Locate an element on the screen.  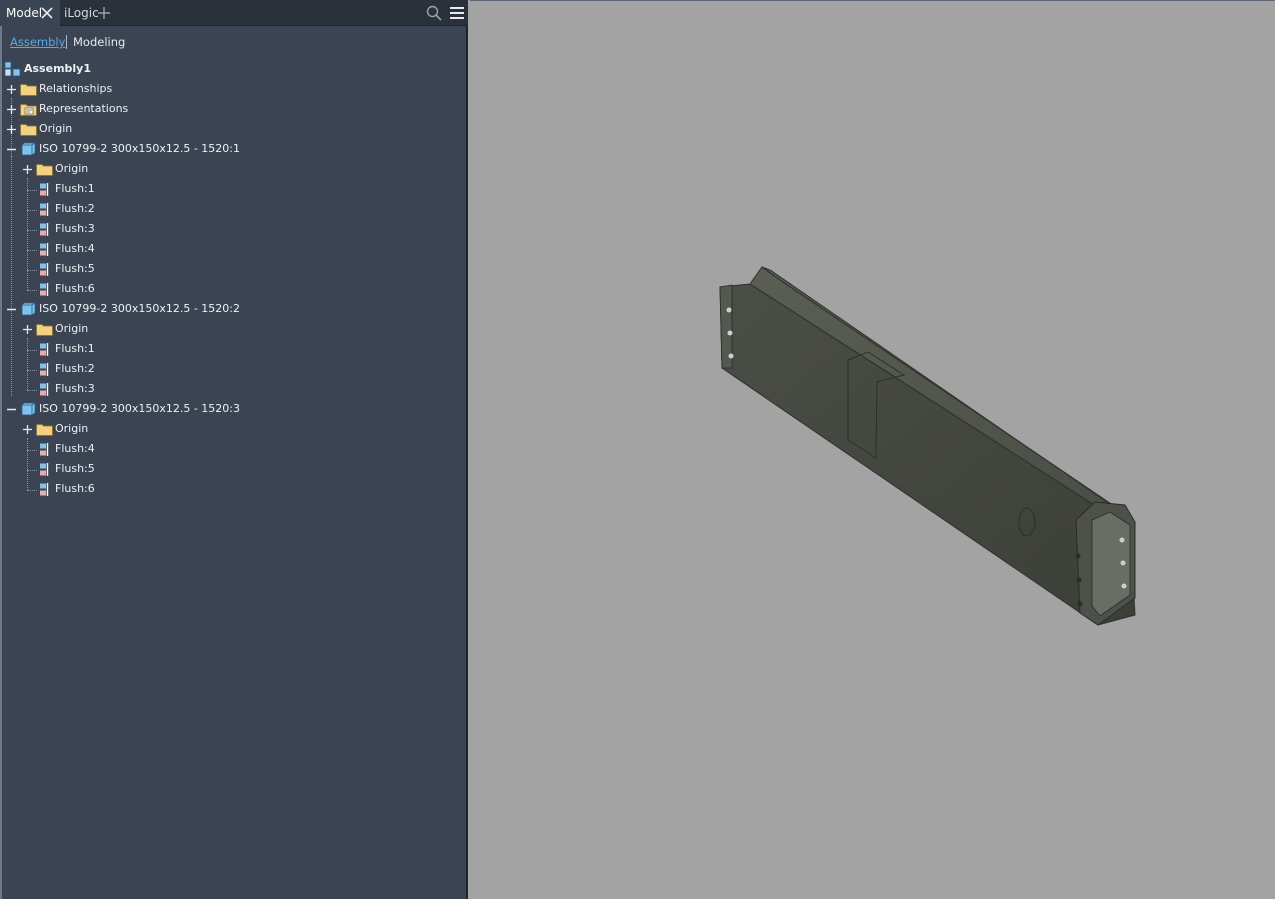
assembly-view-link: Assembly is located at coordinates (37, 42).